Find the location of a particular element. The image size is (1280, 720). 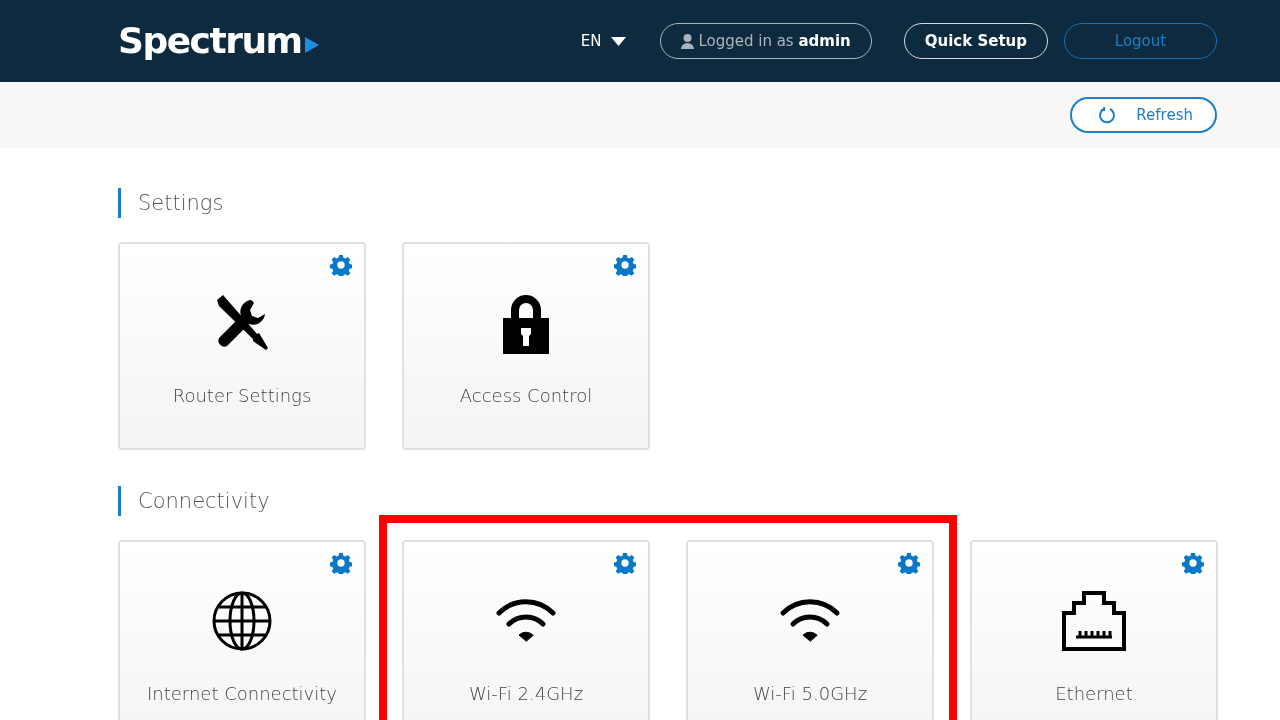

settings-tile: Access Control is located at coordinates (526, 346).